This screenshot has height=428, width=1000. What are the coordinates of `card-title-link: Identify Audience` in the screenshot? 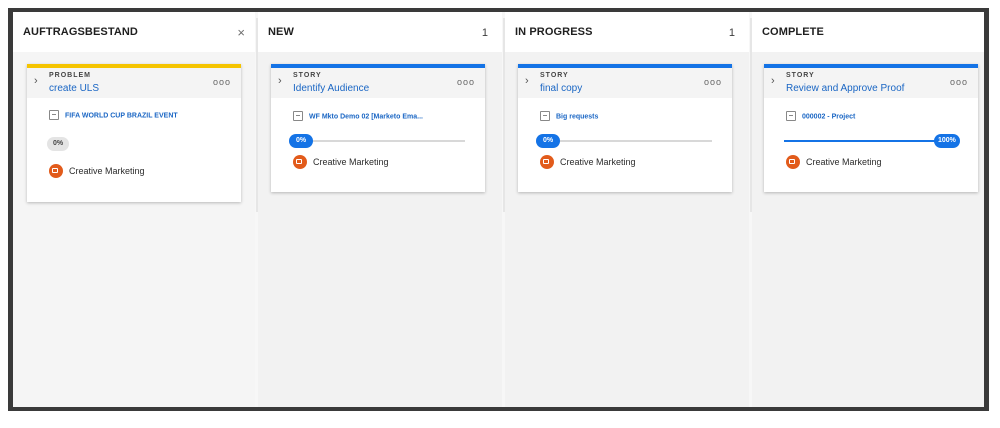 It's located at (331, 88).